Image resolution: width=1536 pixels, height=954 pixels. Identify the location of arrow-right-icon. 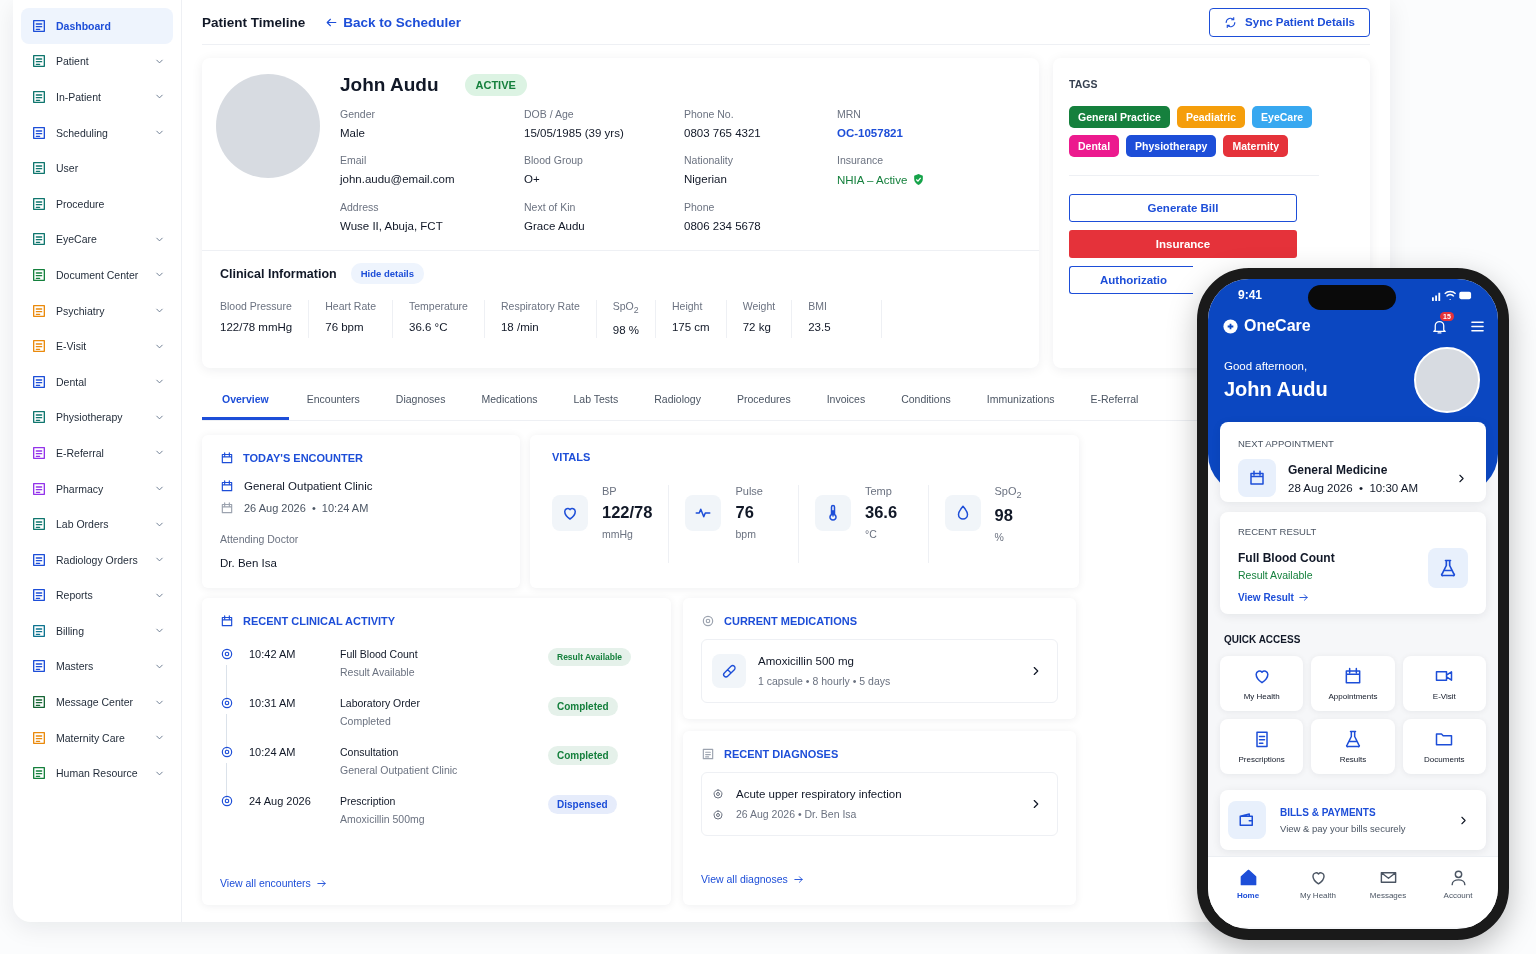
(798, 879).